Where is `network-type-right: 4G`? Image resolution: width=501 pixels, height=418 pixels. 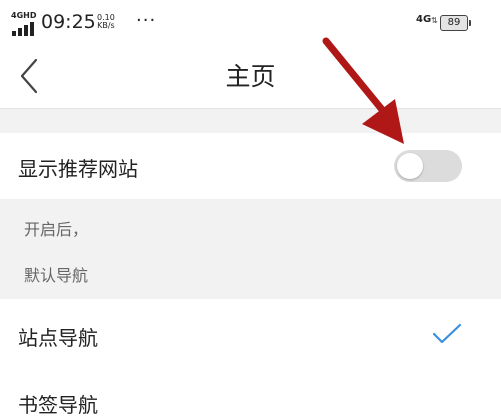 network-type-right: 4G is located at coordinates (424, 19).